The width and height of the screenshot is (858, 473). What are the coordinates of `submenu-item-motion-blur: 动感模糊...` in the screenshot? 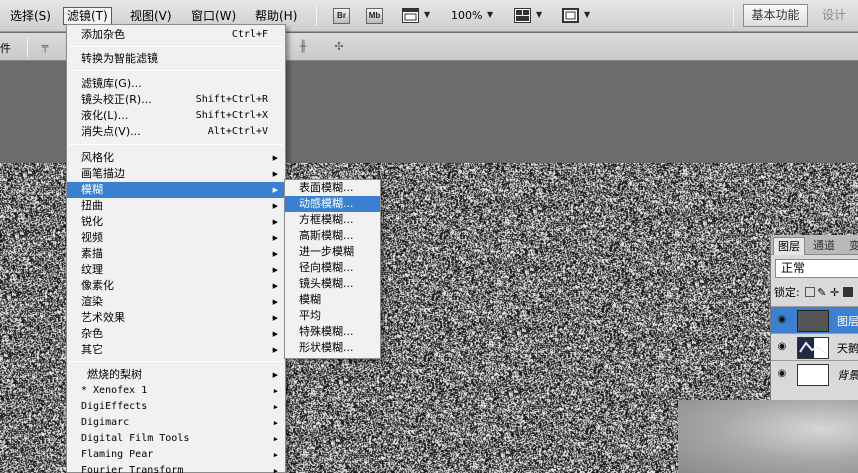 It's located at (332, 204).